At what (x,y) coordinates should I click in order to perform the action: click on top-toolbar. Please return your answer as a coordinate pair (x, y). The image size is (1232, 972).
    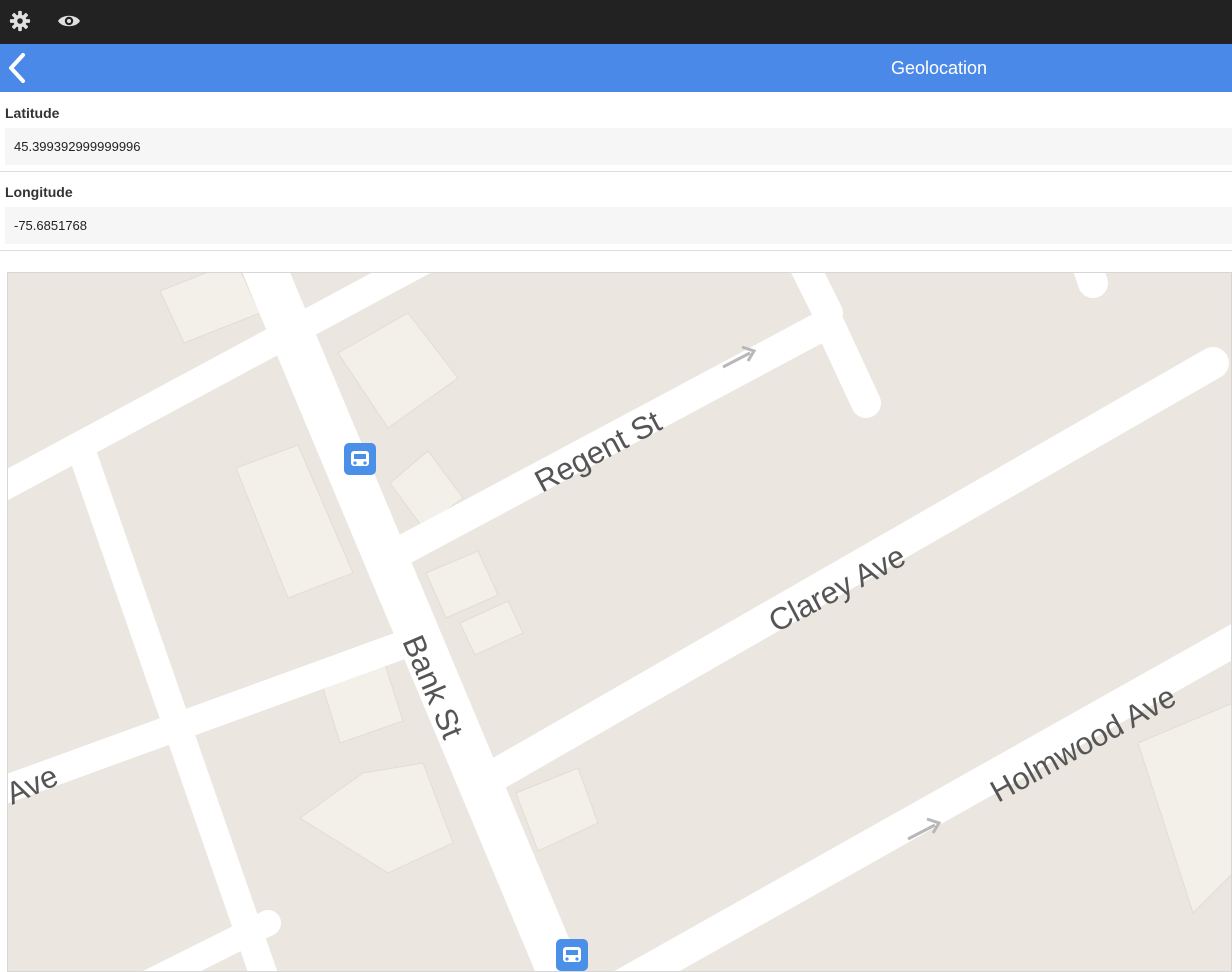
    Looking at the image, I should click on (616, 22).